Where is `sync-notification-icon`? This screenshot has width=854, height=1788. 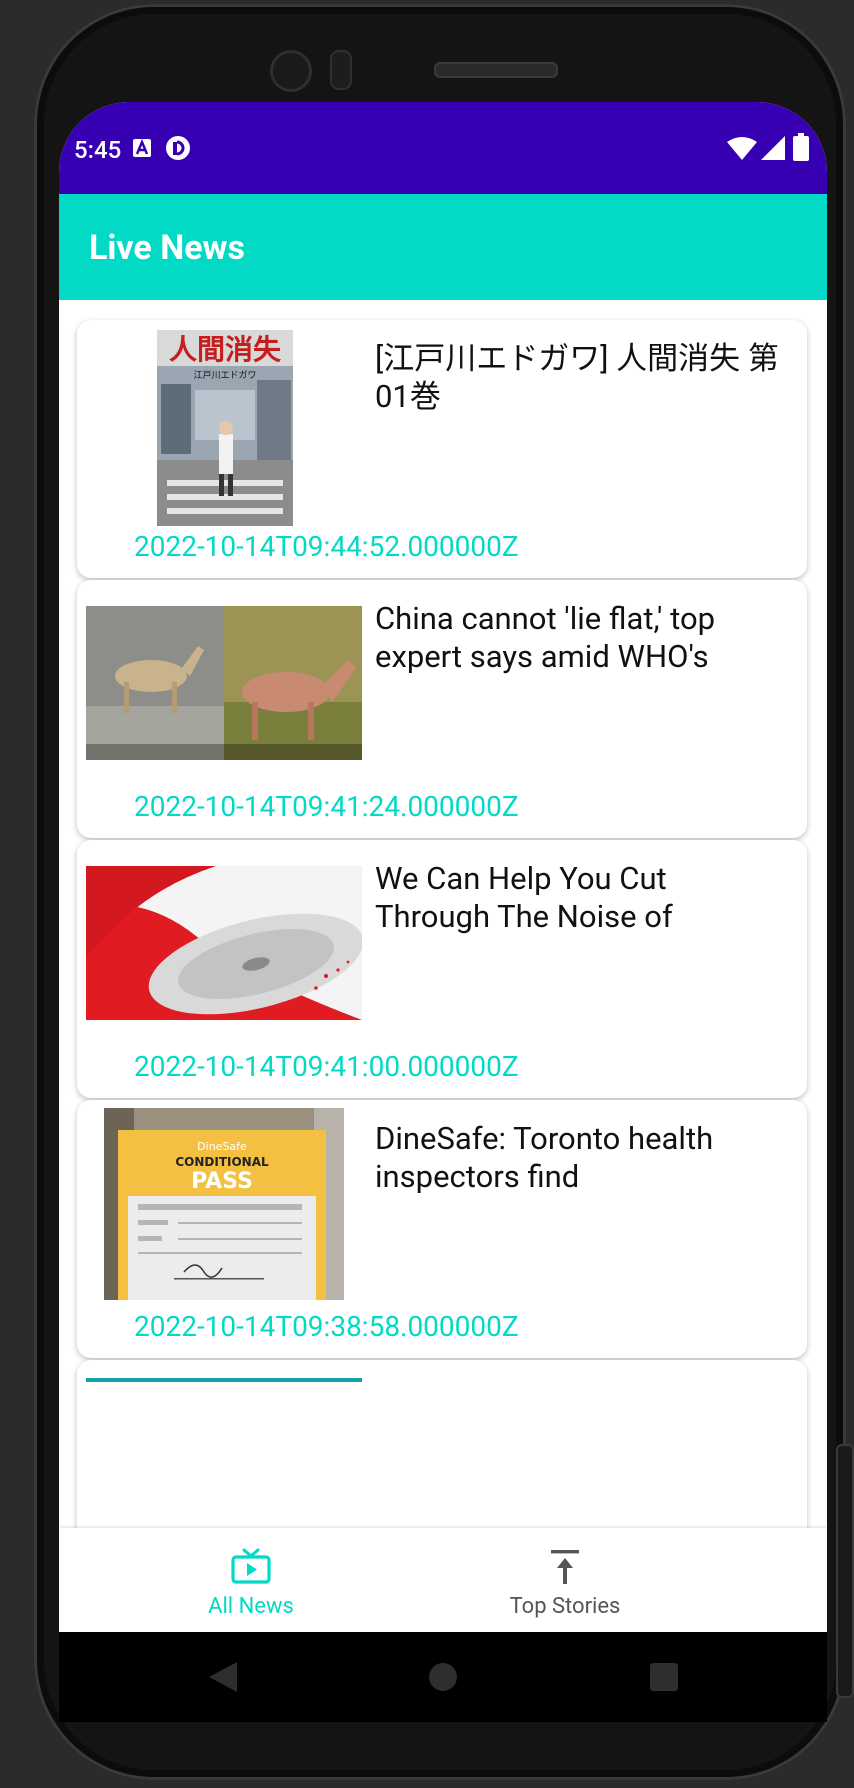
sync-notification-icon is located at coordinates (178, 148).